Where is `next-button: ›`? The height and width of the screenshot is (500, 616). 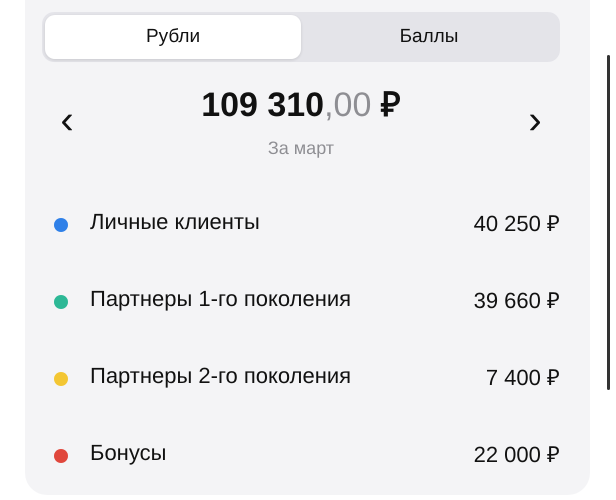
next-button: › is located at coordinates (535, 120).